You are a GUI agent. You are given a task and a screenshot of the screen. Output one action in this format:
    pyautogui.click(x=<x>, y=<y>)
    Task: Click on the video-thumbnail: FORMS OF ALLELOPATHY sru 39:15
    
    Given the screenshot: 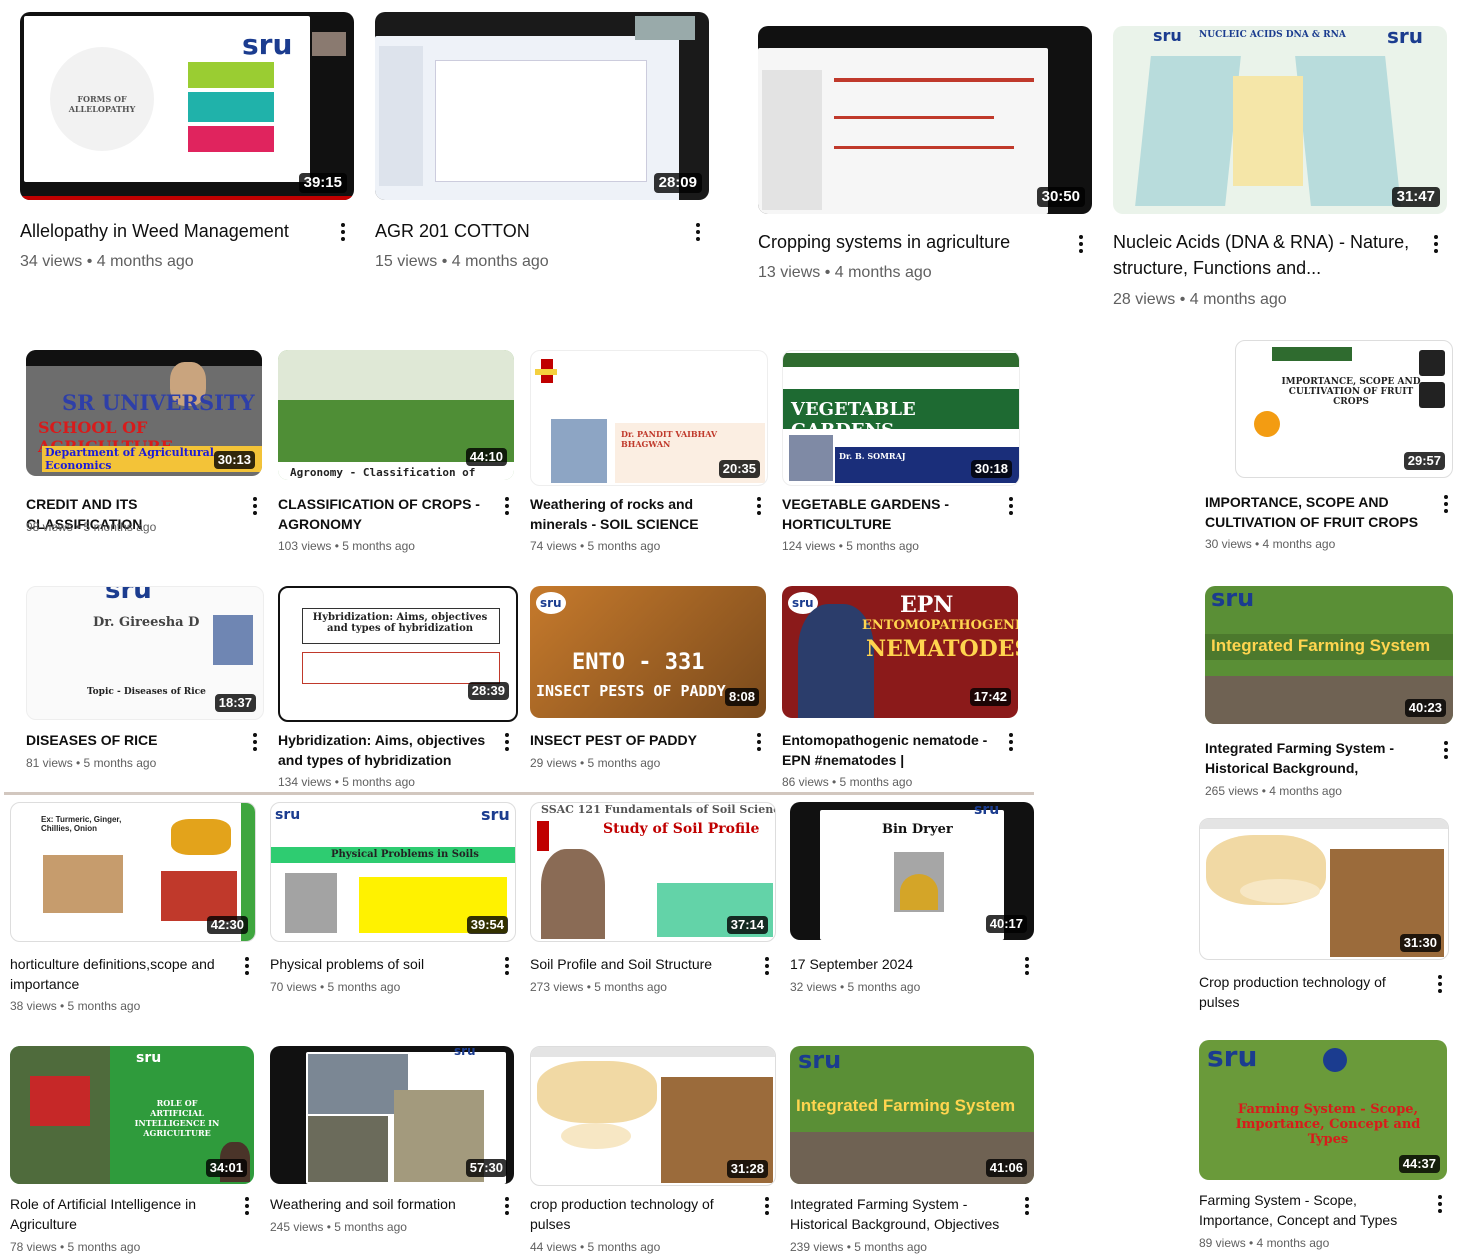 What is the action you would take?
    pyautogui.click(x=187, y=106)
    